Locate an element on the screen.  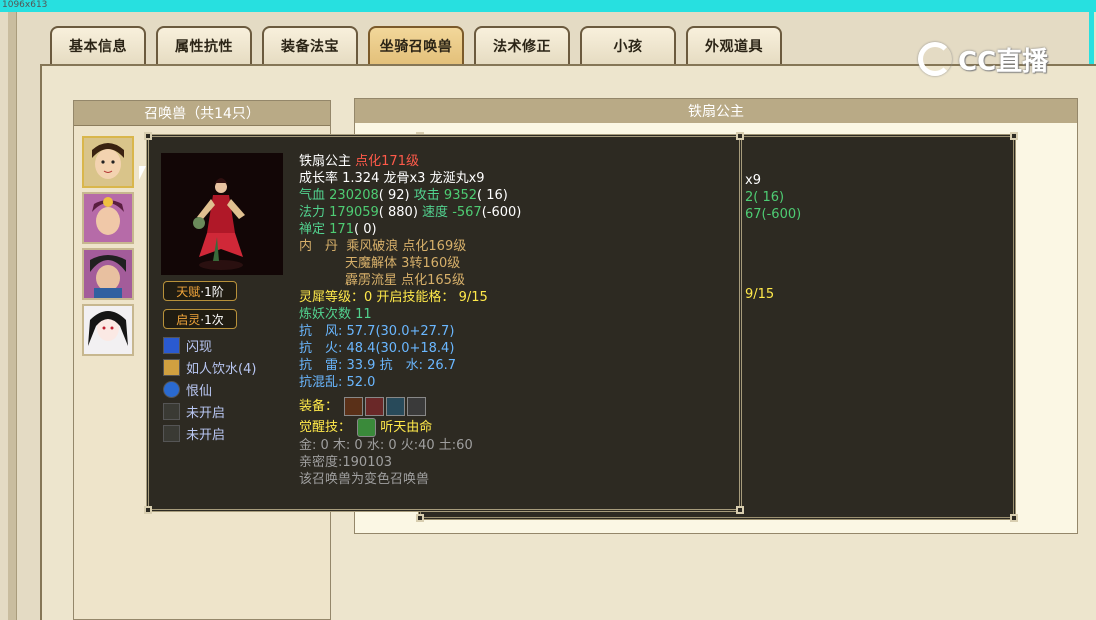
leaf-icon is located at coordinates (367, 427).